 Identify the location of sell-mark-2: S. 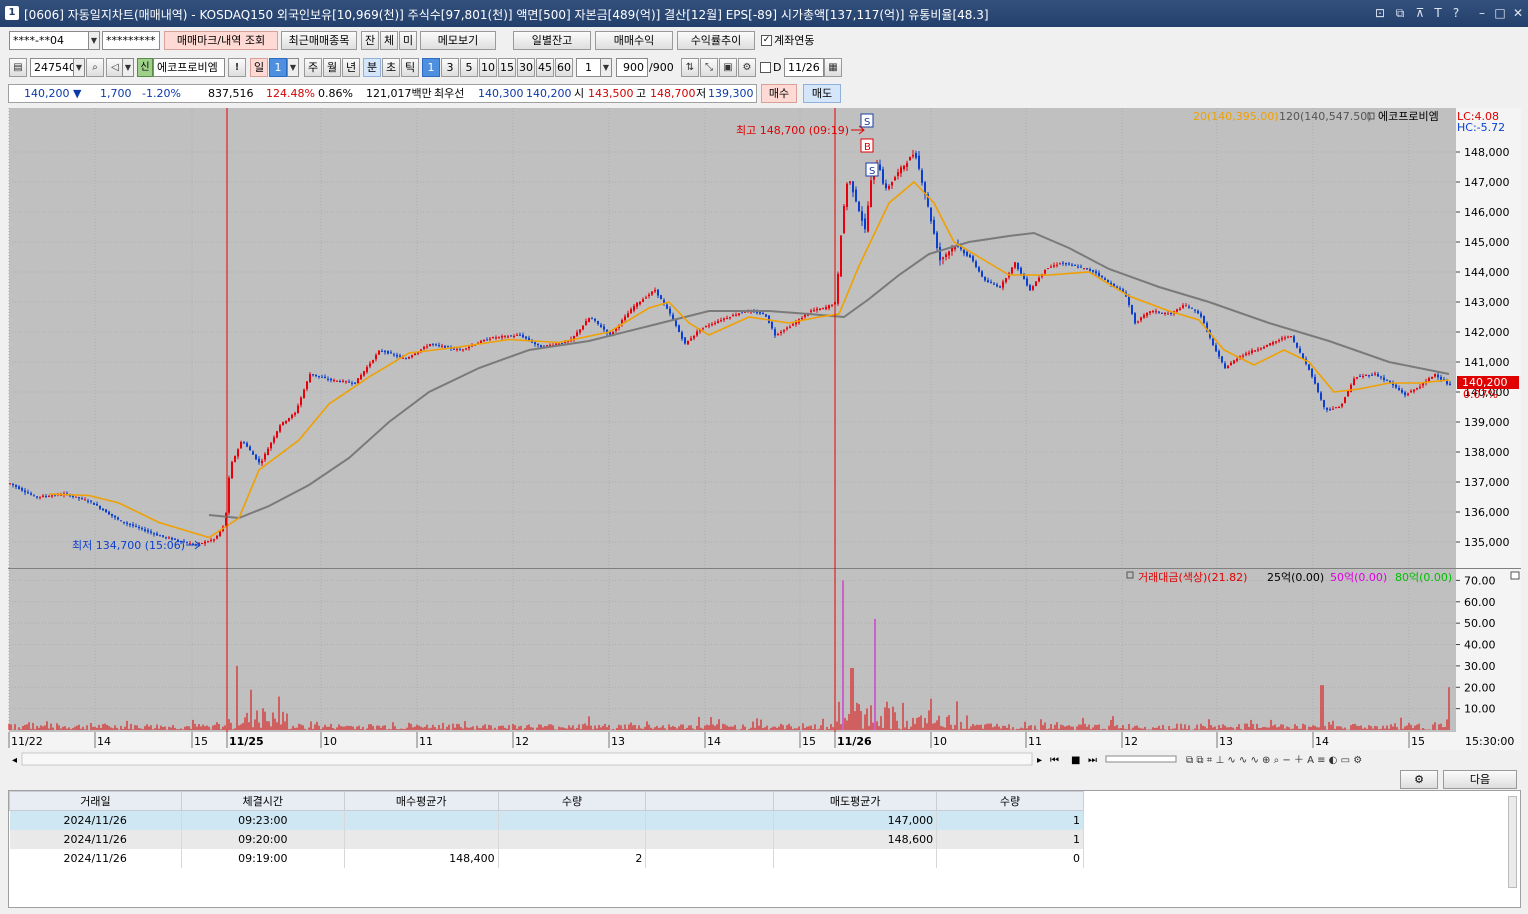
(872, 169).